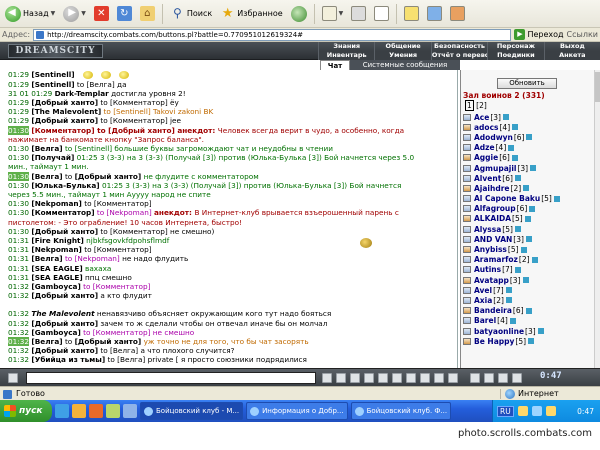 This screenshot has width=600, height=450. What do you see at coordinates (495, 208) in the screenshot?
I see `user-name: Alfagroup` at bounding box center [495, 208].